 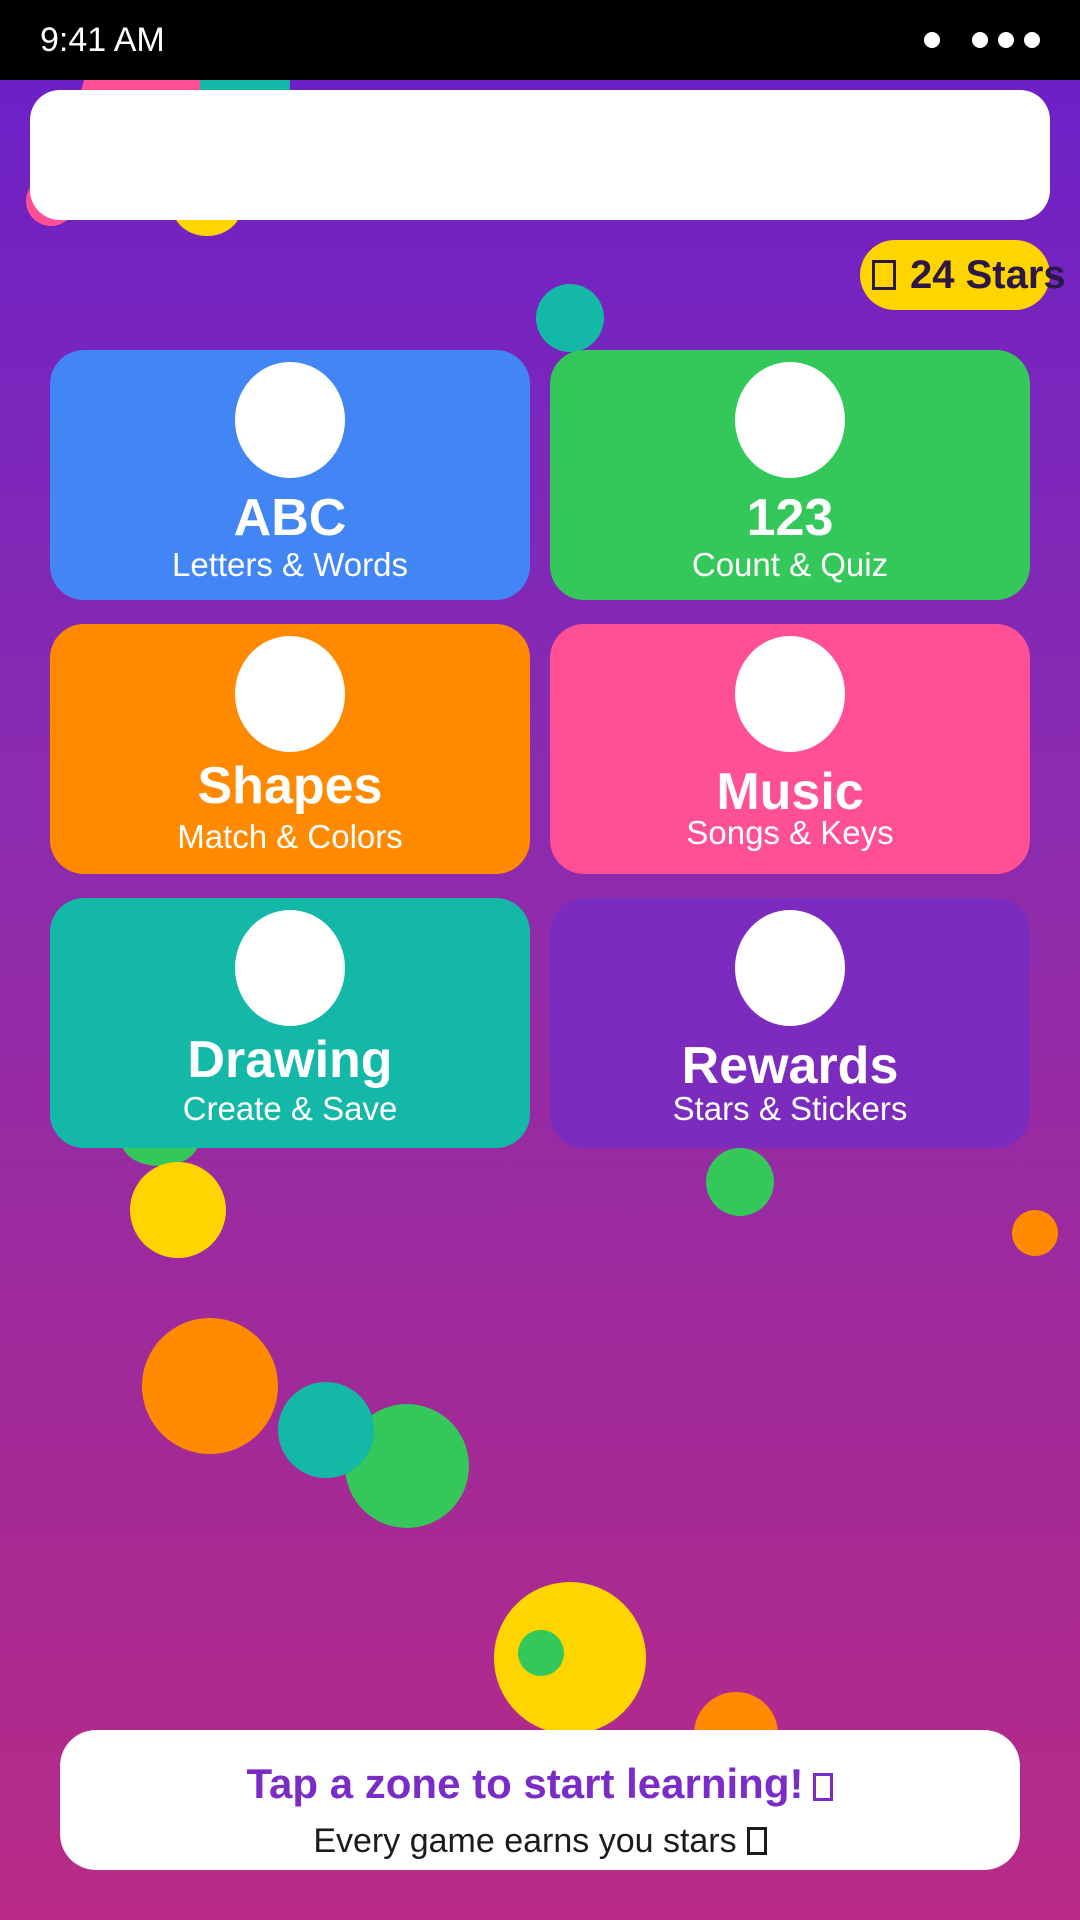 I want to click on rewards-icon, so click(x=790, y=968).